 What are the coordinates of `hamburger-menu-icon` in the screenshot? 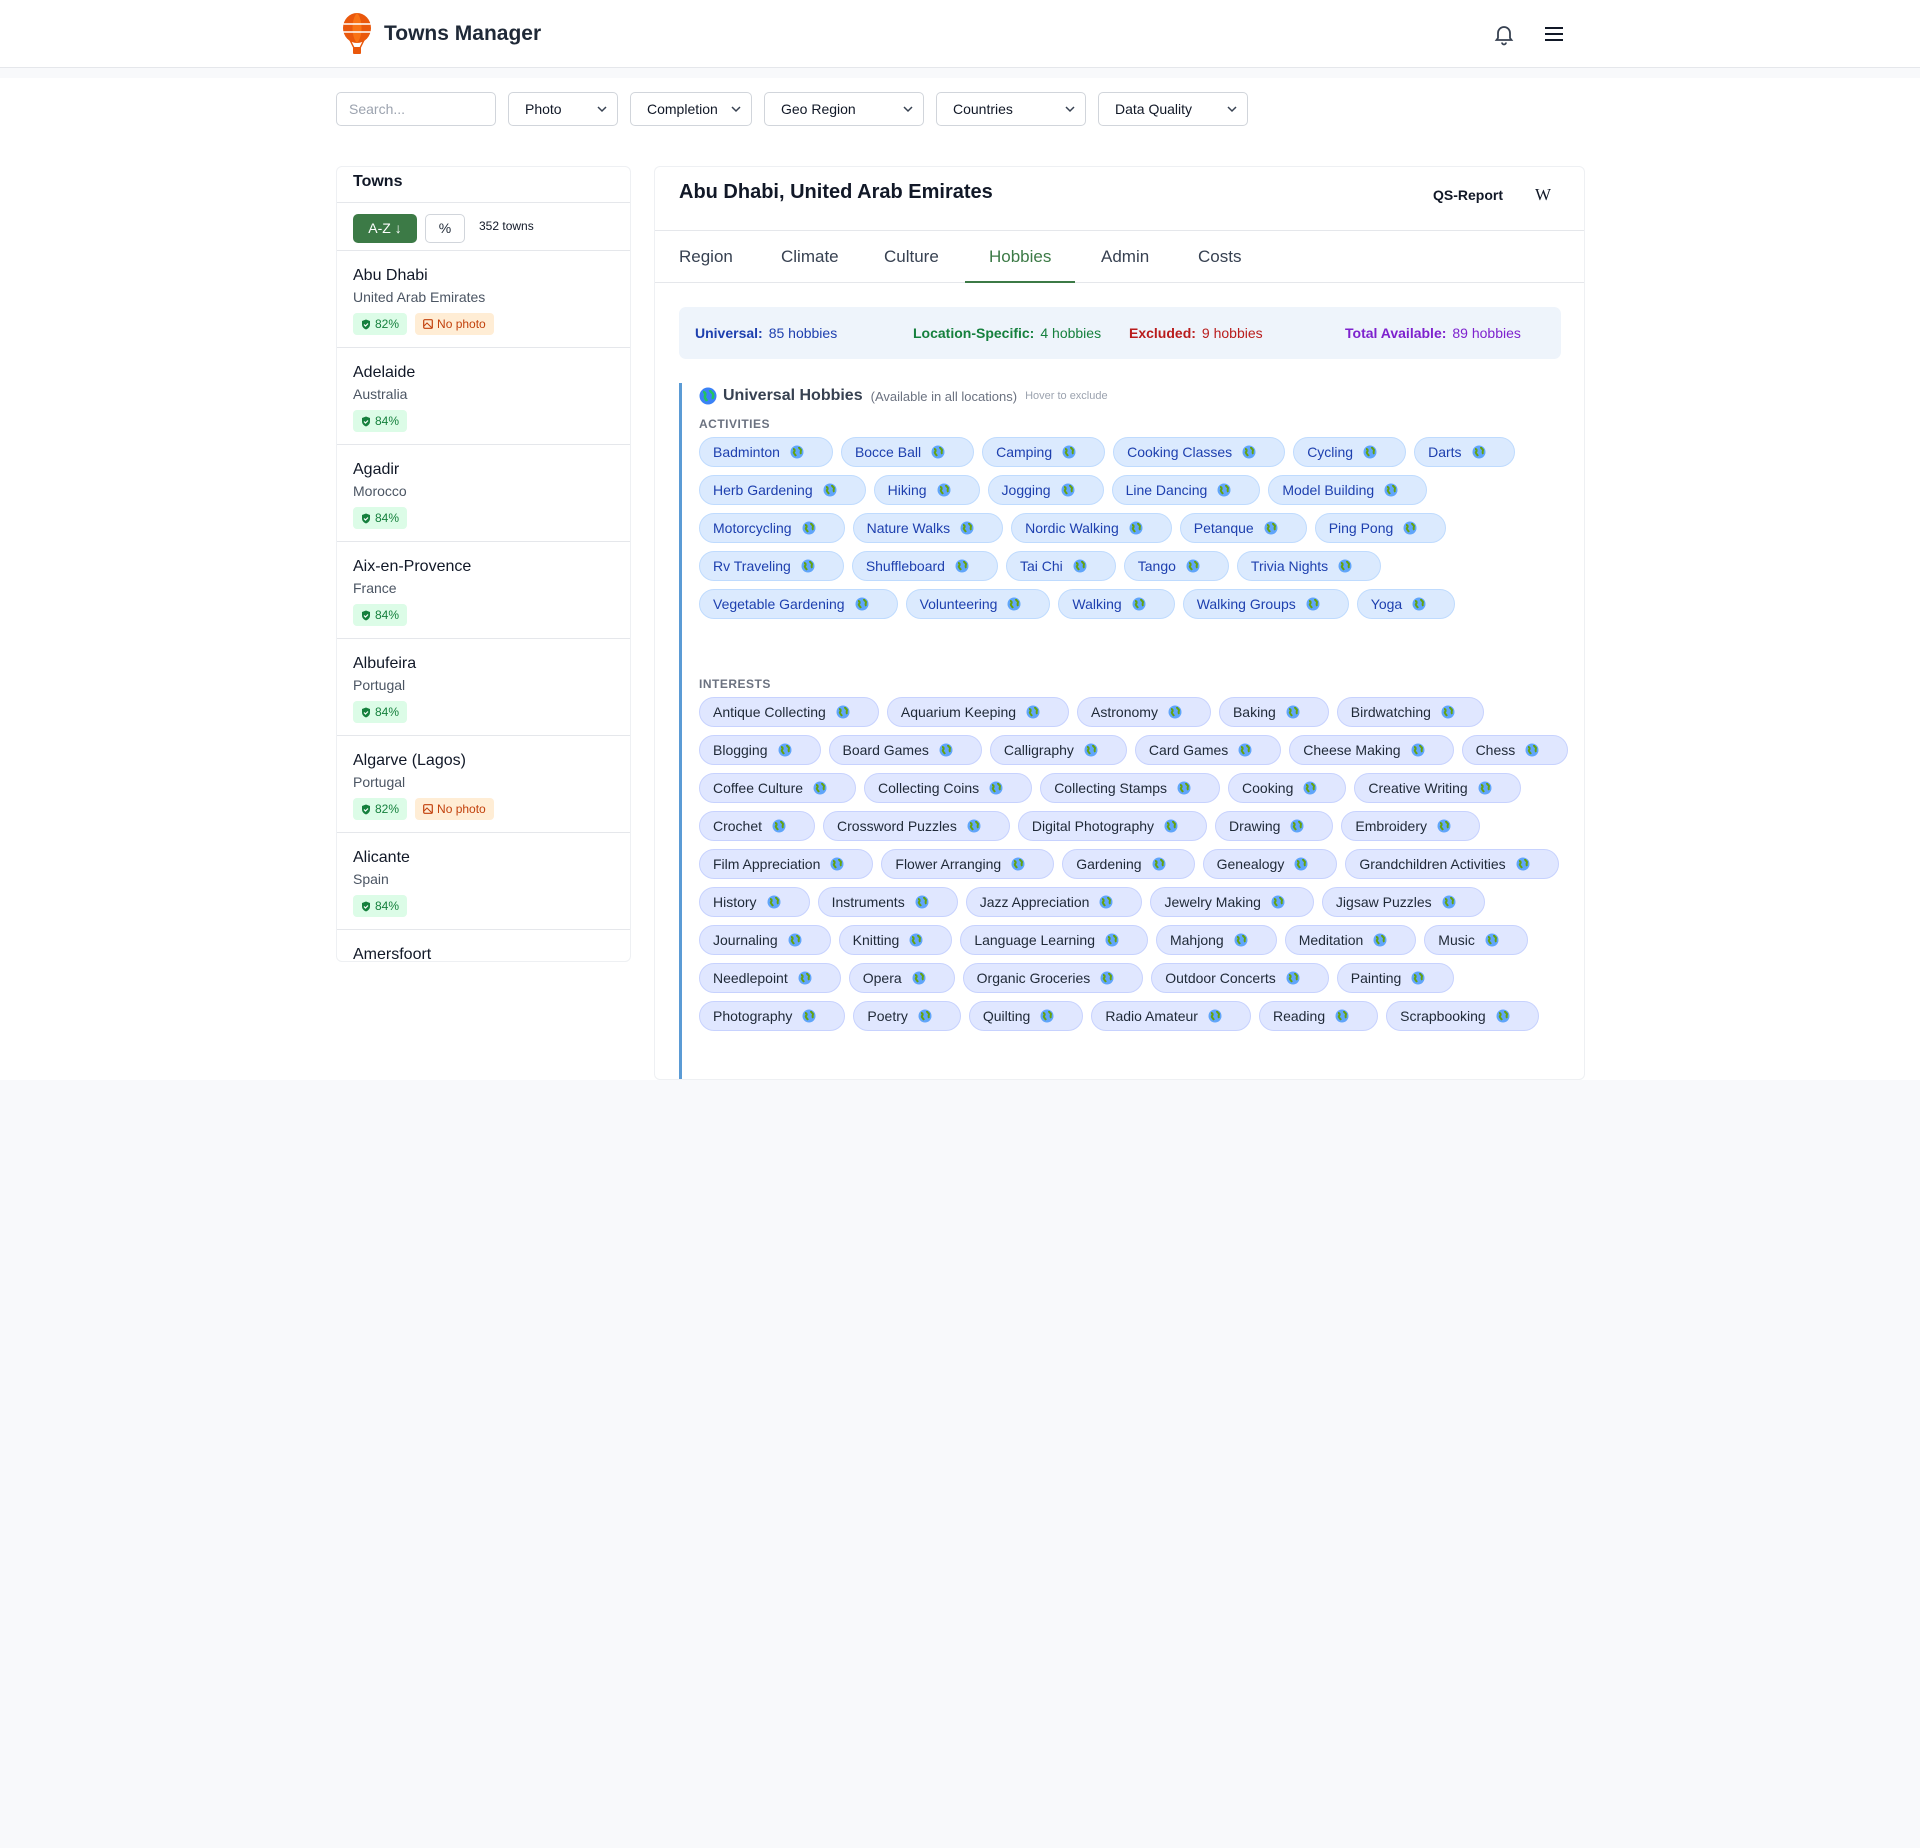 It's located at (1554, 34).